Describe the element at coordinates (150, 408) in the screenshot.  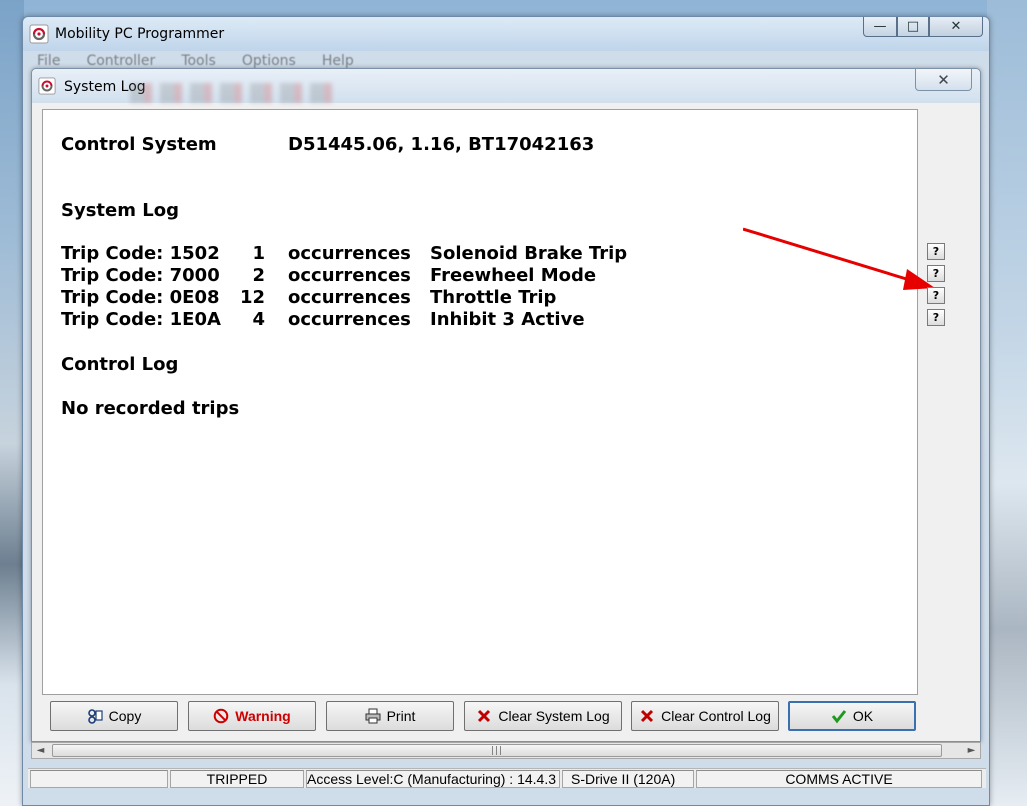
I see `control-log-empty-text: No recorded trips` at that location.